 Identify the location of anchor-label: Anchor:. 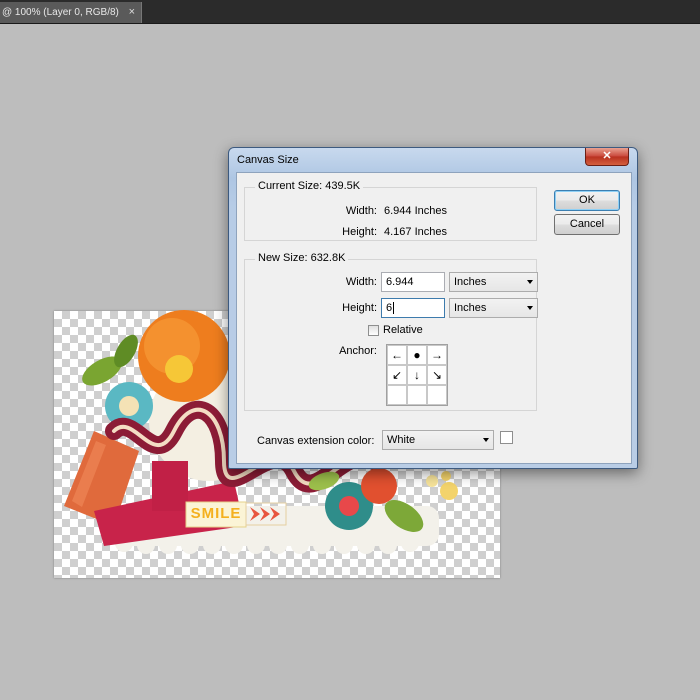
(358, 351).